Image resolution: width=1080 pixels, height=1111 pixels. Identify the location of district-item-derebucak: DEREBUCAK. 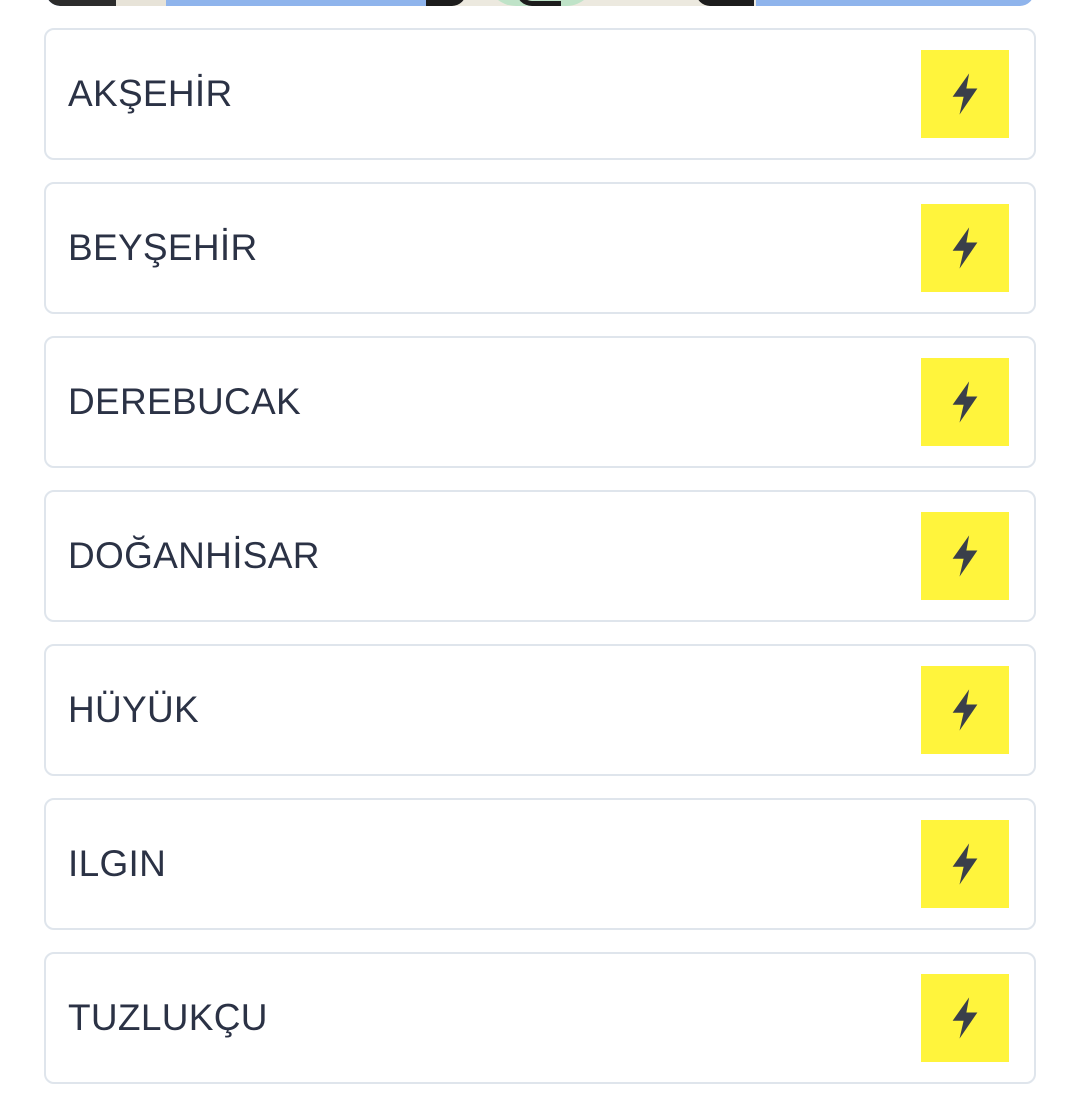
(540, 402).